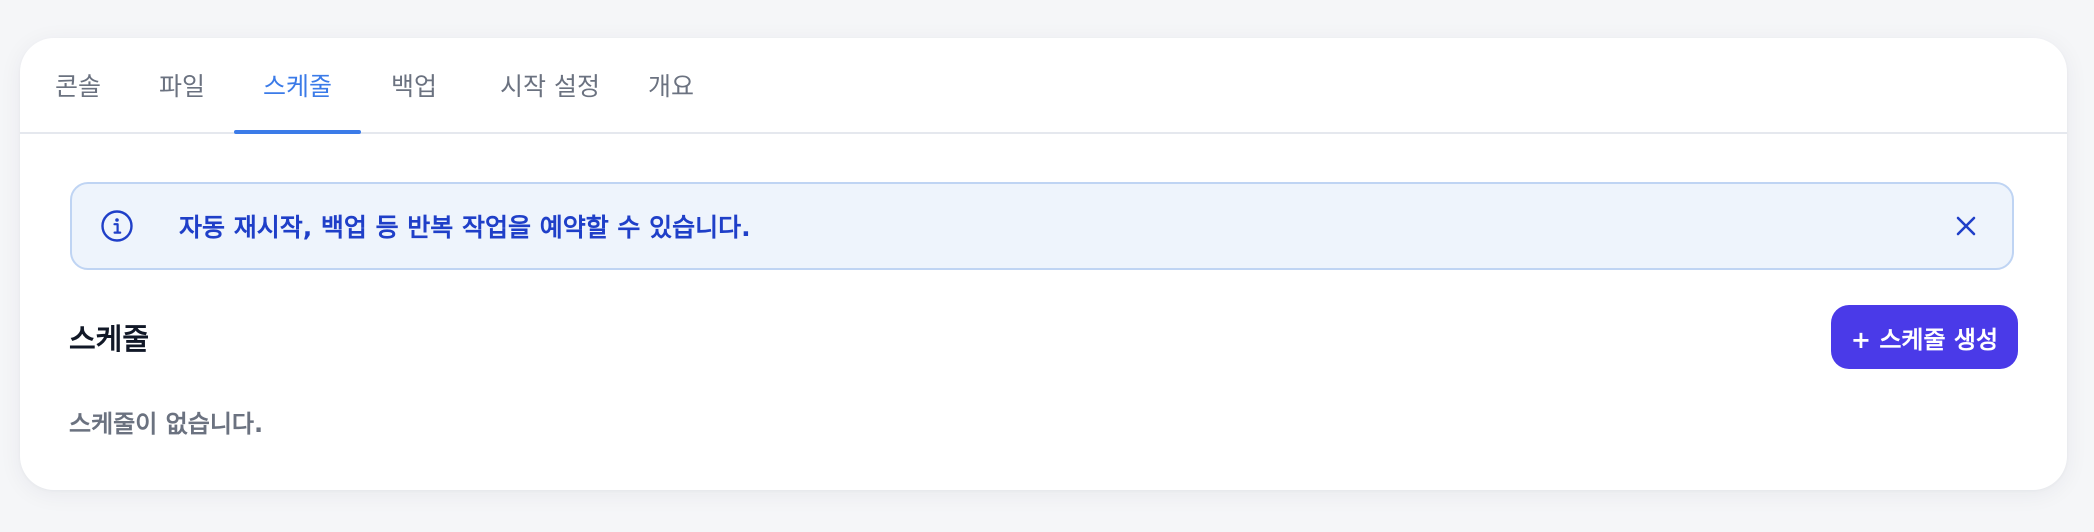  What do you see at coordinates (109, 339) in the screenshot?
I see `section-title: 스케줄` at bounding box center [109, 339].